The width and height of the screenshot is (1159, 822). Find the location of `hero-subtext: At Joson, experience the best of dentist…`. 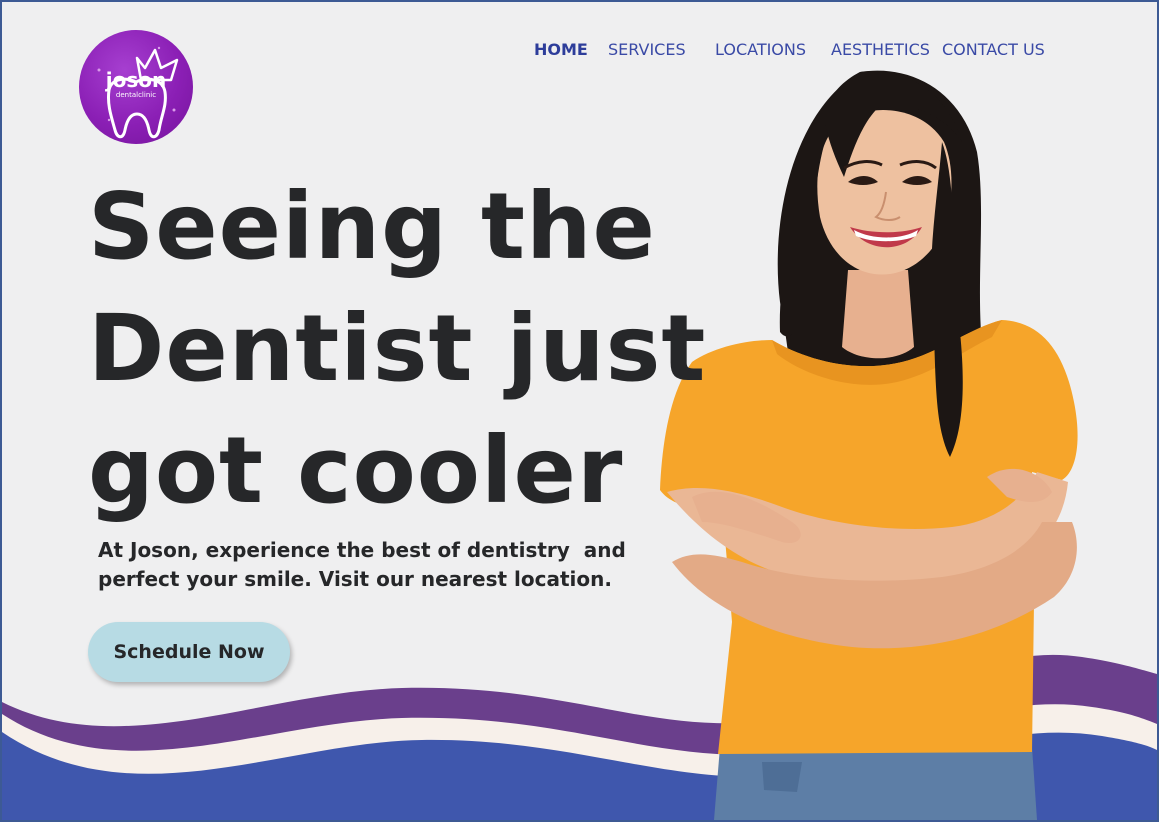

hero-subtext: At Joson, experience the best of dentist… is located at coordinates (378, 565).